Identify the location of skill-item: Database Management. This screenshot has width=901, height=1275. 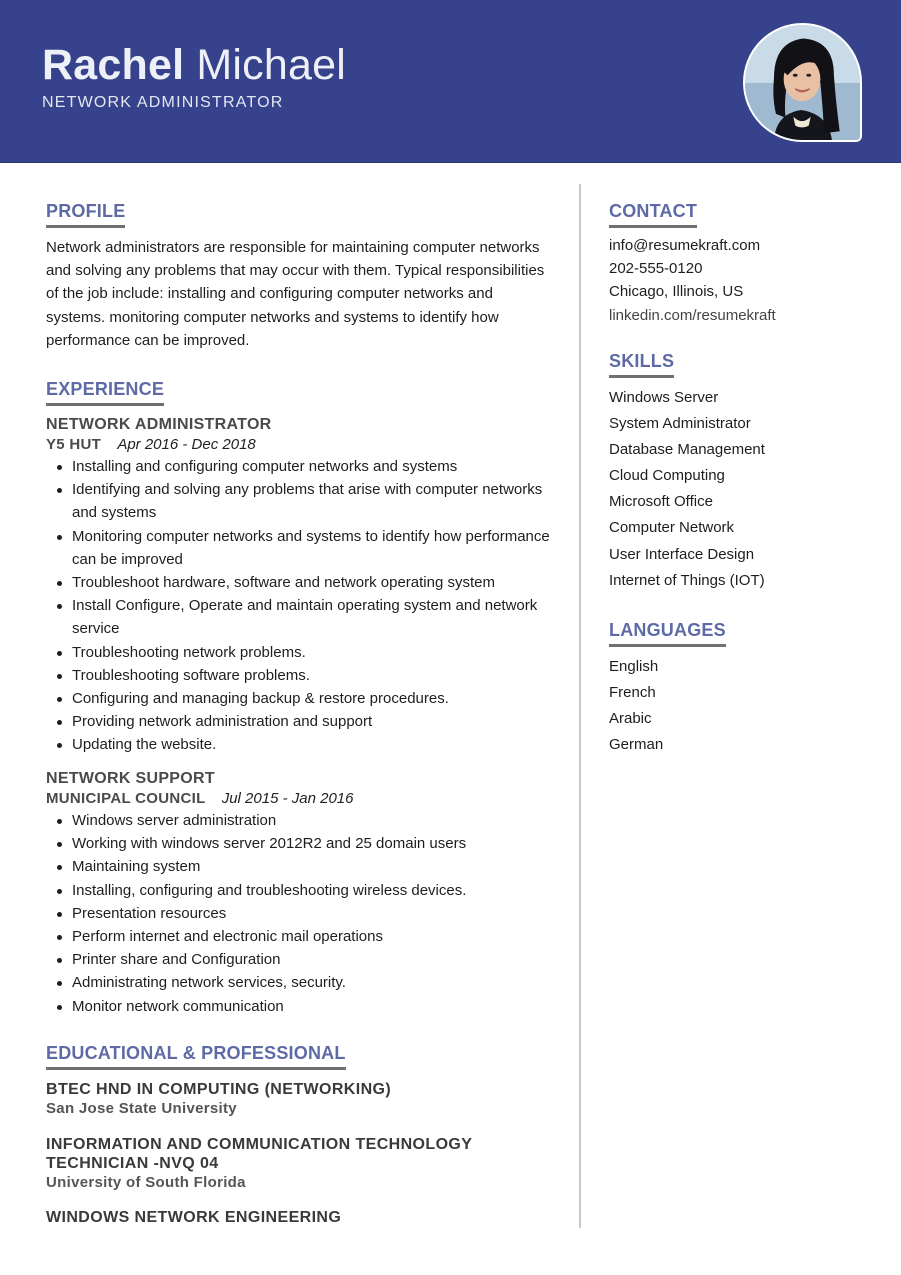
(687, 450).